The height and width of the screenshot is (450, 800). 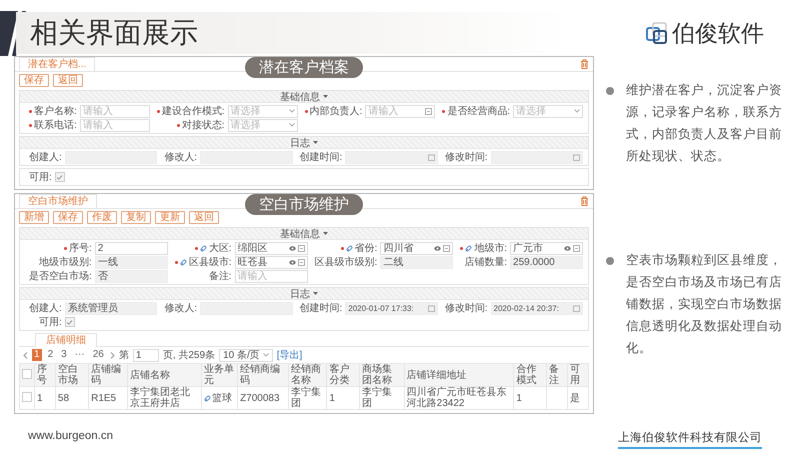 What do you see at coordinates (491, 248) in the screenshot?
I see `field-label: 地级市:` at bounding box center [491, 248].